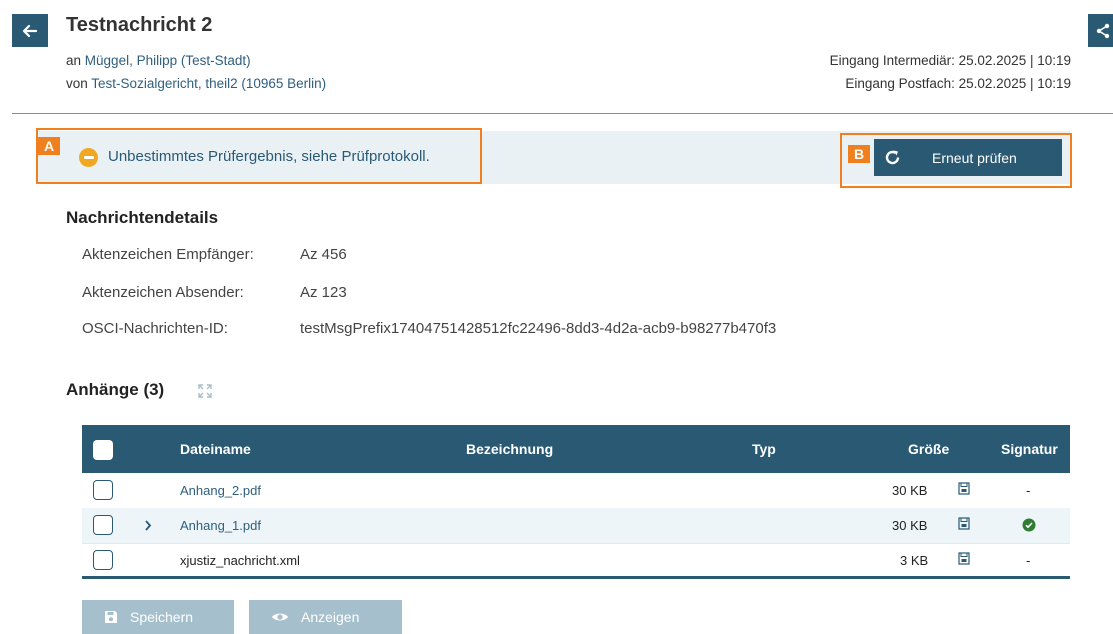 This screenshot has width=1113, height=634. Describe the element at coordinates (950, 60) in the screenshot. I see `received-intermediary: Eingang Intermediär: 25.02.2025 | 10:19` at that location.